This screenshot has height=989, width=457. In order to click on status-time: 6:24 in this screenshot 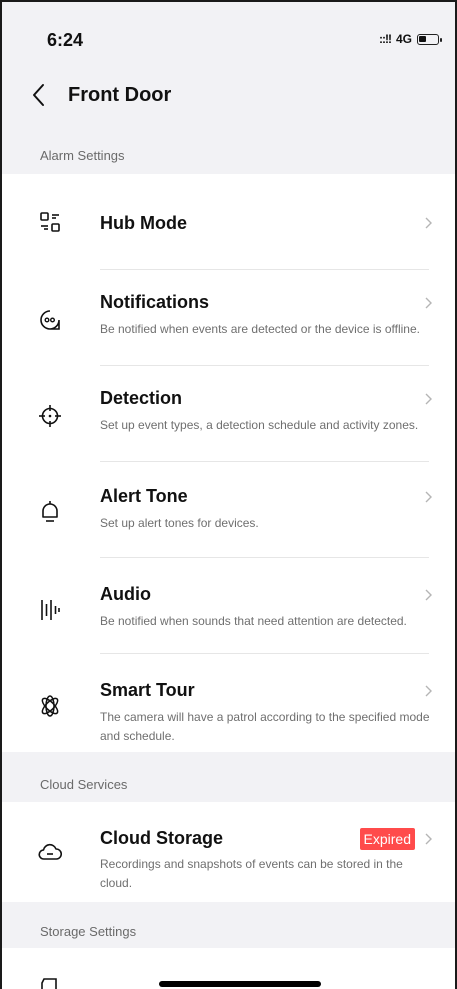, I will do `click(65, 40)`.